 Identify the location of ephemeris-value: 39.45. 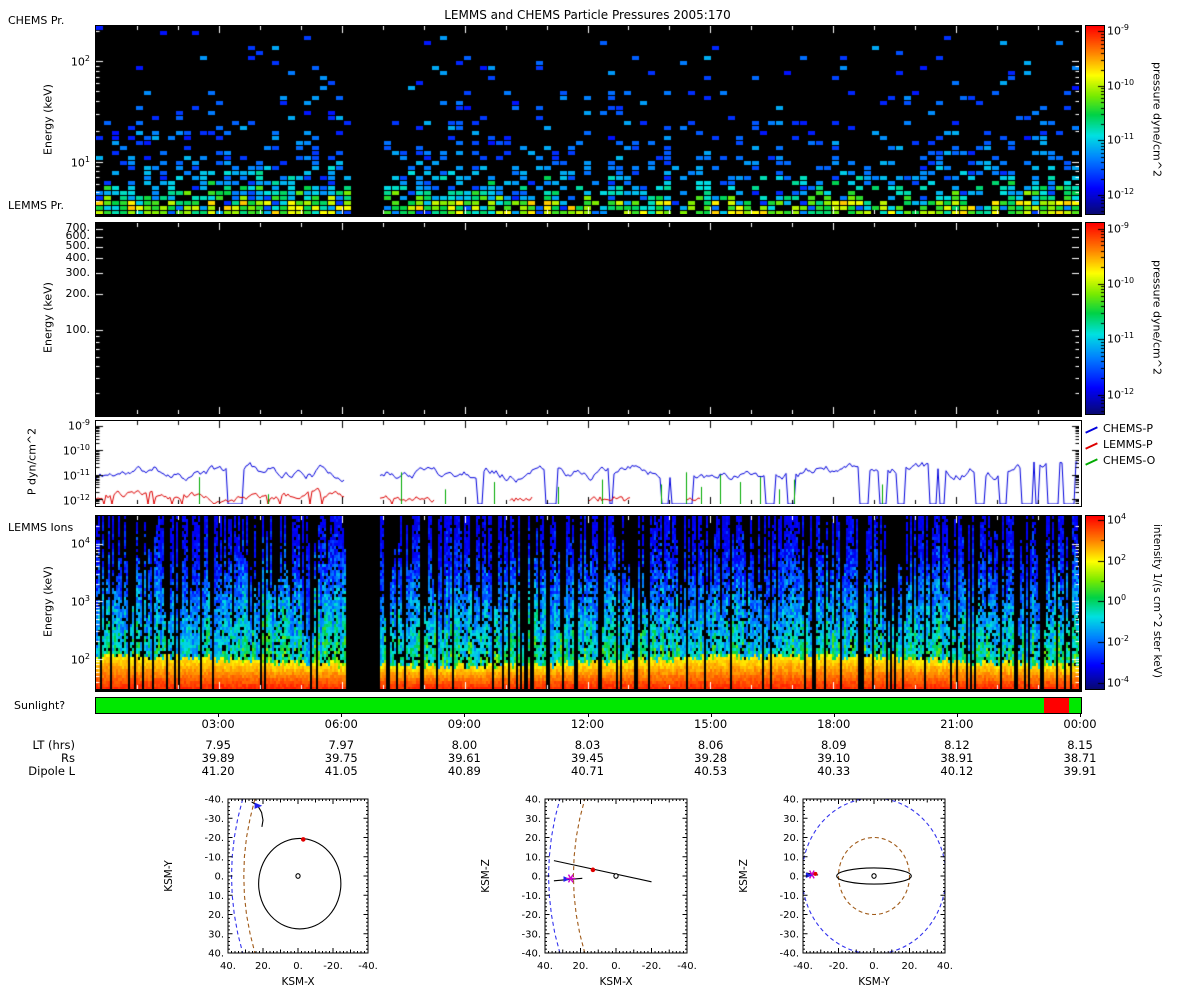
(587, 758).